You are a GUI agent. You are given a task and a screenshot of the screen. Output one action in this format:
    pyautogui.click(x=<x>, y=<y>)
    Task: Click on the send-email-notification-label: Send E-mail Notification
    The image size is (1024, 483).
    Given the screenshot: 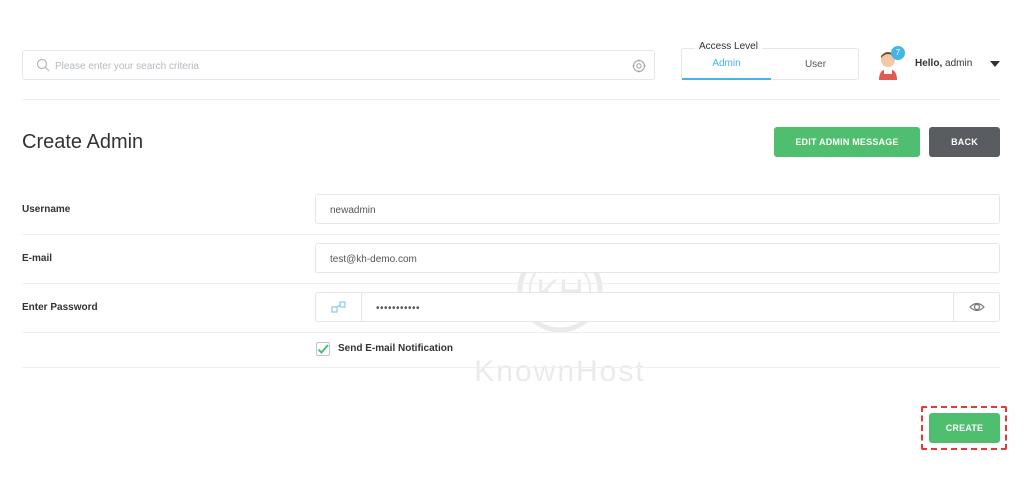 What is the action you would take?
    pyautogui.click(x=396, y=348)
    